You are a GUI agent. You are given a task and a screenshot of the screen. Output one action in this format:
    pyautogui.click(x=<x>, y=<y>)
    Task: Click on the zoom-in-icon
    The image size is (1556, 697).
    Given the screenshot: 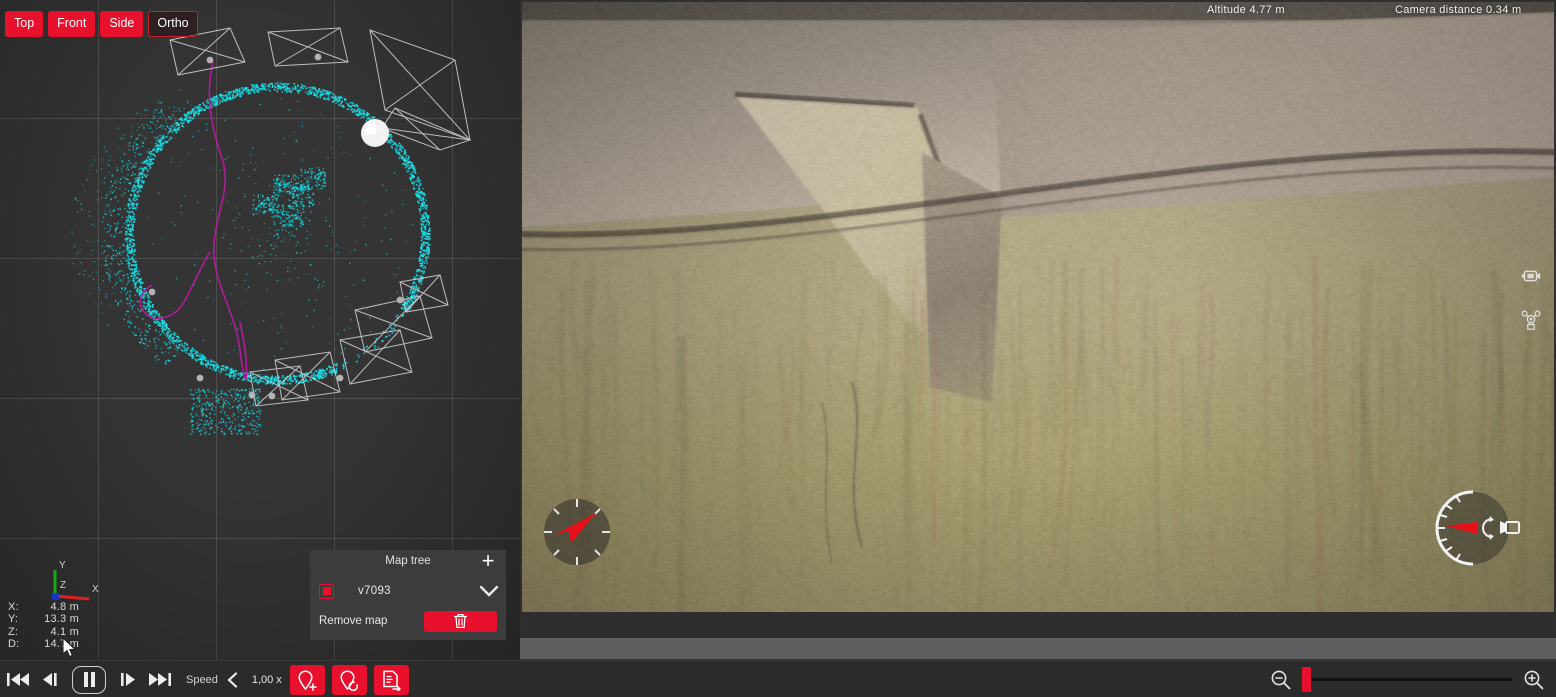 What is the action you would take?
    pyautogui.click(x=1533, y=679)
    